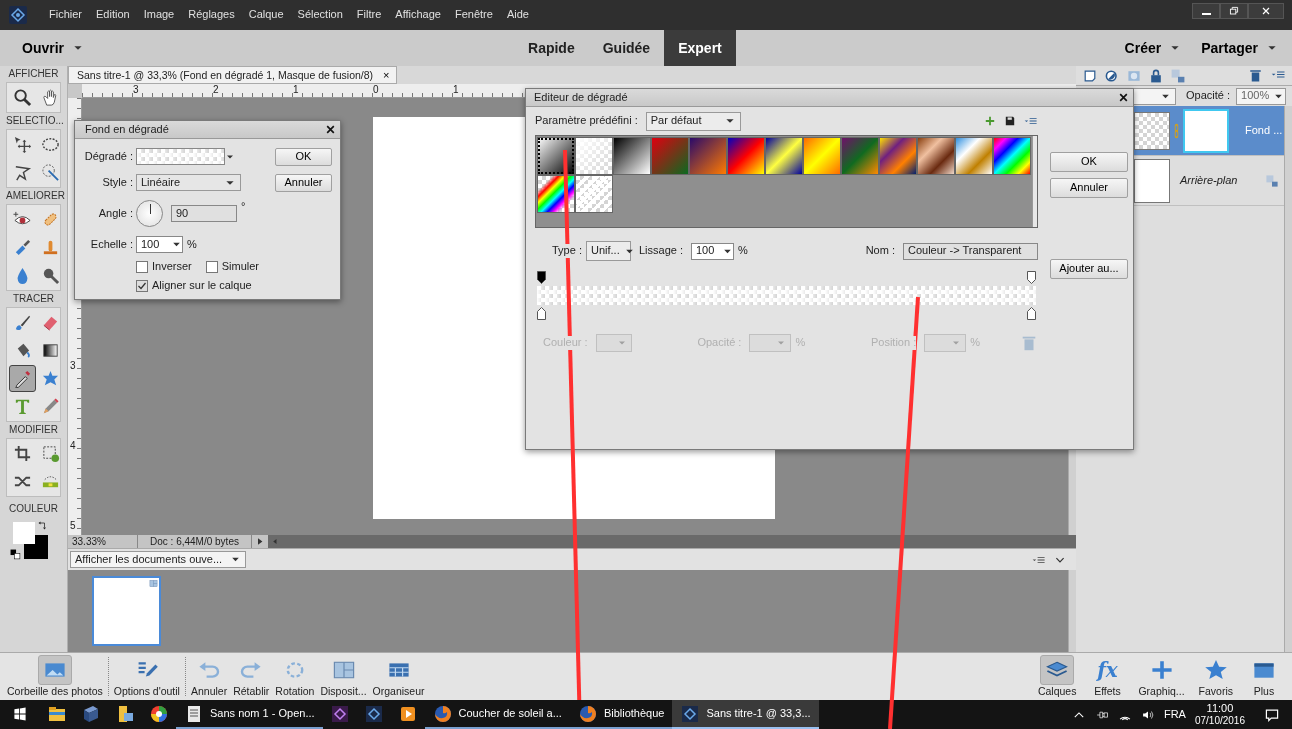 The height and width of the screenshot is (729, 1292). Describe the element at coordinates (50, 144) in the screenshot. I see `ellipse-selection-icon` at that location.